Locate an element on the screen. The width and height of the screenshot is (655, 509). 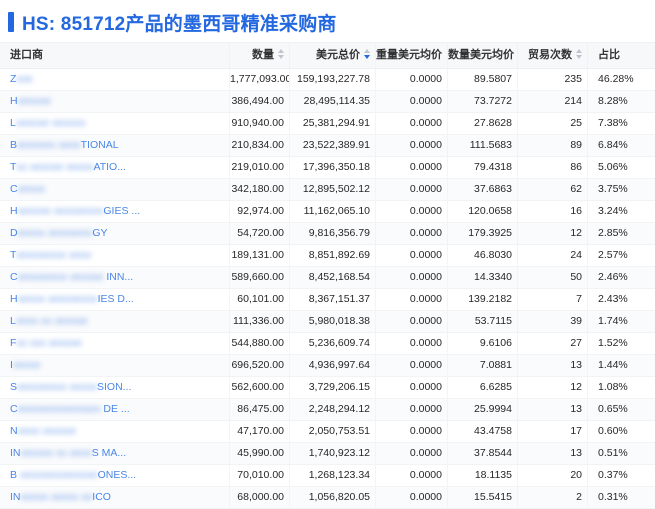
column-label: 占比 is located at coordinates (609, 55).